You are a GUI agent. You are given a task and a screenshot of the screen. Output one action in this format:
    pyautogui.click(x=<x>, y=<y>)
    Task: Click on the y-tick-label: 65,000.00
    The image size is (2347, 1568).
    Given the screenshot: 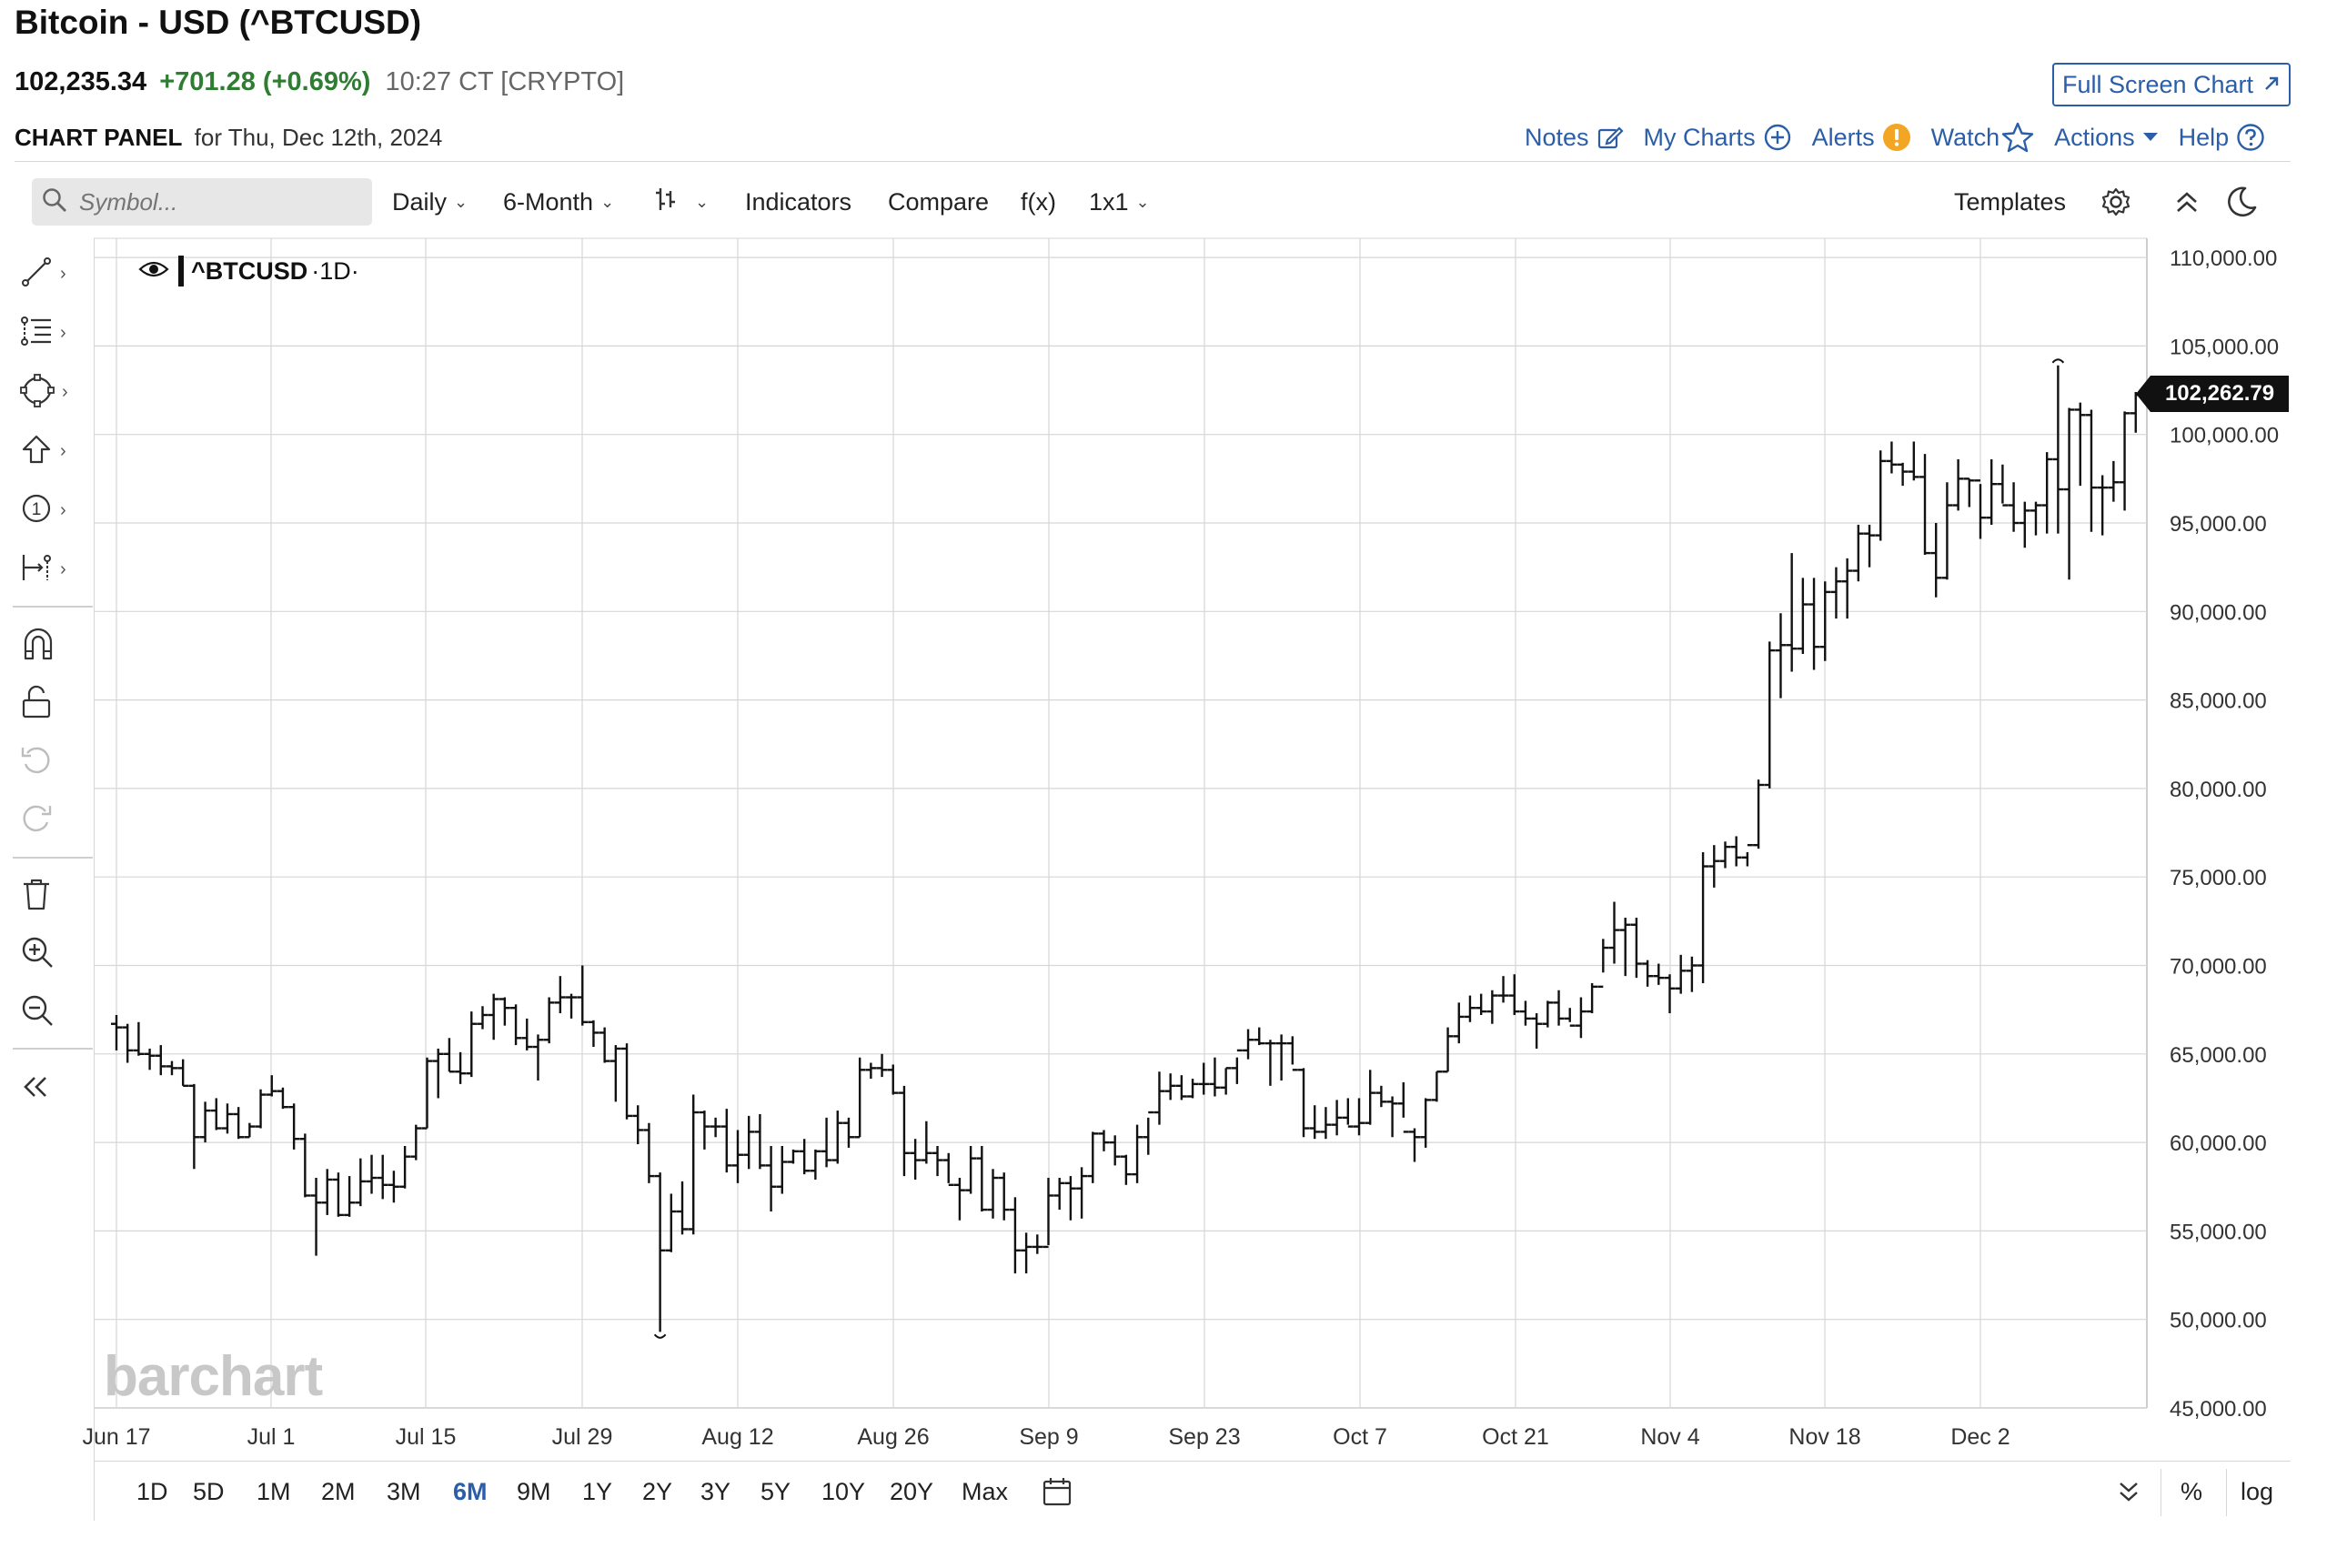 What is the action you would take?
    pyautogui.click(x=2219, y=1055)
    